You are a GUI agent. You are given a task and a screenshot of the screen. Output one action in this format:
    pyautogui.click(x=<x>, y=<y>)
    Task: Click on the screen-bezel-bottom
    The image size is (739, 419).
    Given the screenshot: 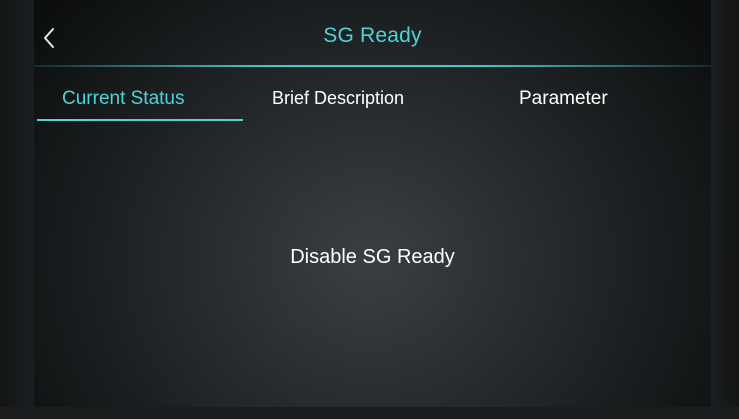 What is the action you would take?
    pyautogui.click(x=369, y=413)
    